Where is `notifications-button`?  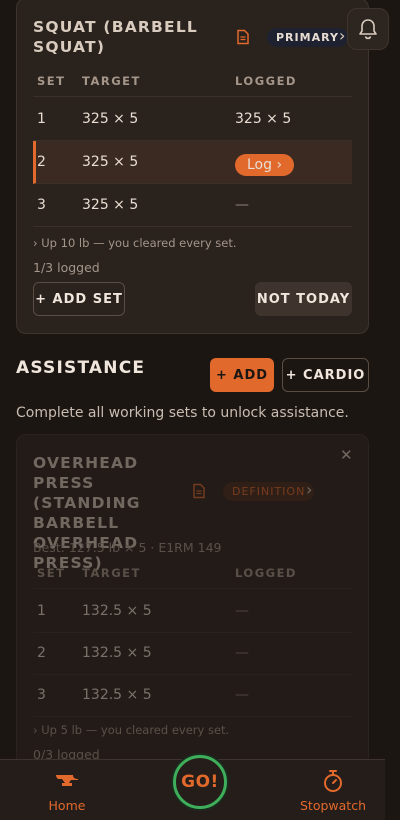 notifications-button is located at coordinates (368, 29).